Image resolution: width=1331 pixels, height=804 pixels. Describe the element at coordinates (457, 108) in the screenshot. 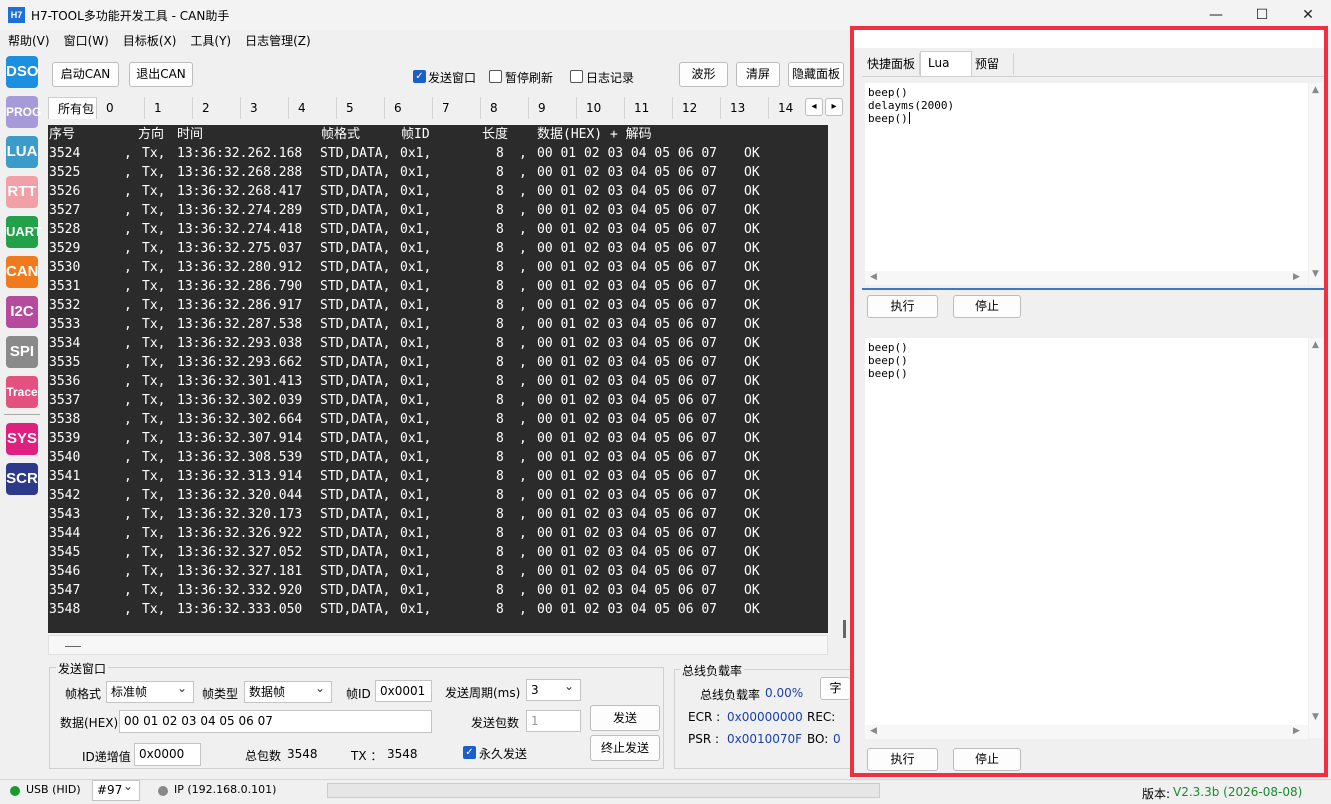

I see `tab-channel-7: 7` at that location.